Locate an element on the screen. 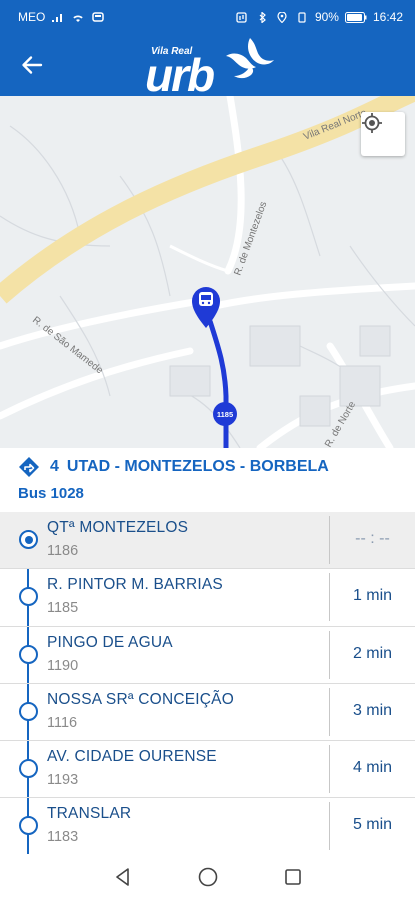  bus-status-icon is located at coordinates (98, 16).